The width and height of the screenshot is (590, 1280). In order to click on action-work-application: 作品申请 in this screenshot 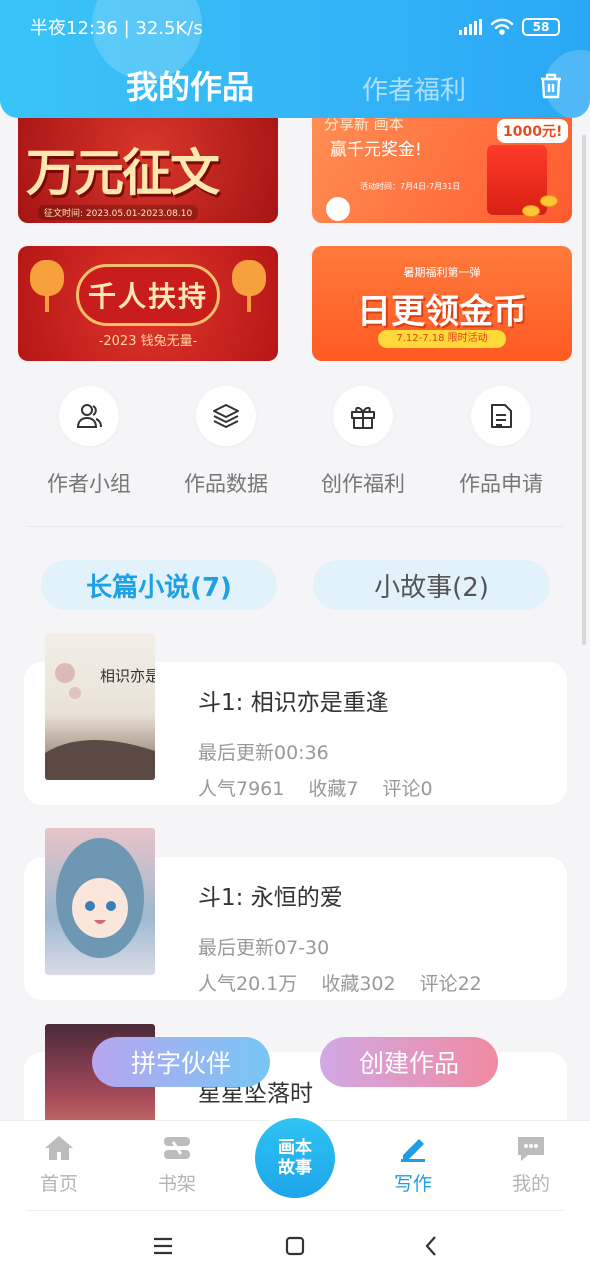, I will do `click(501, 442)`.